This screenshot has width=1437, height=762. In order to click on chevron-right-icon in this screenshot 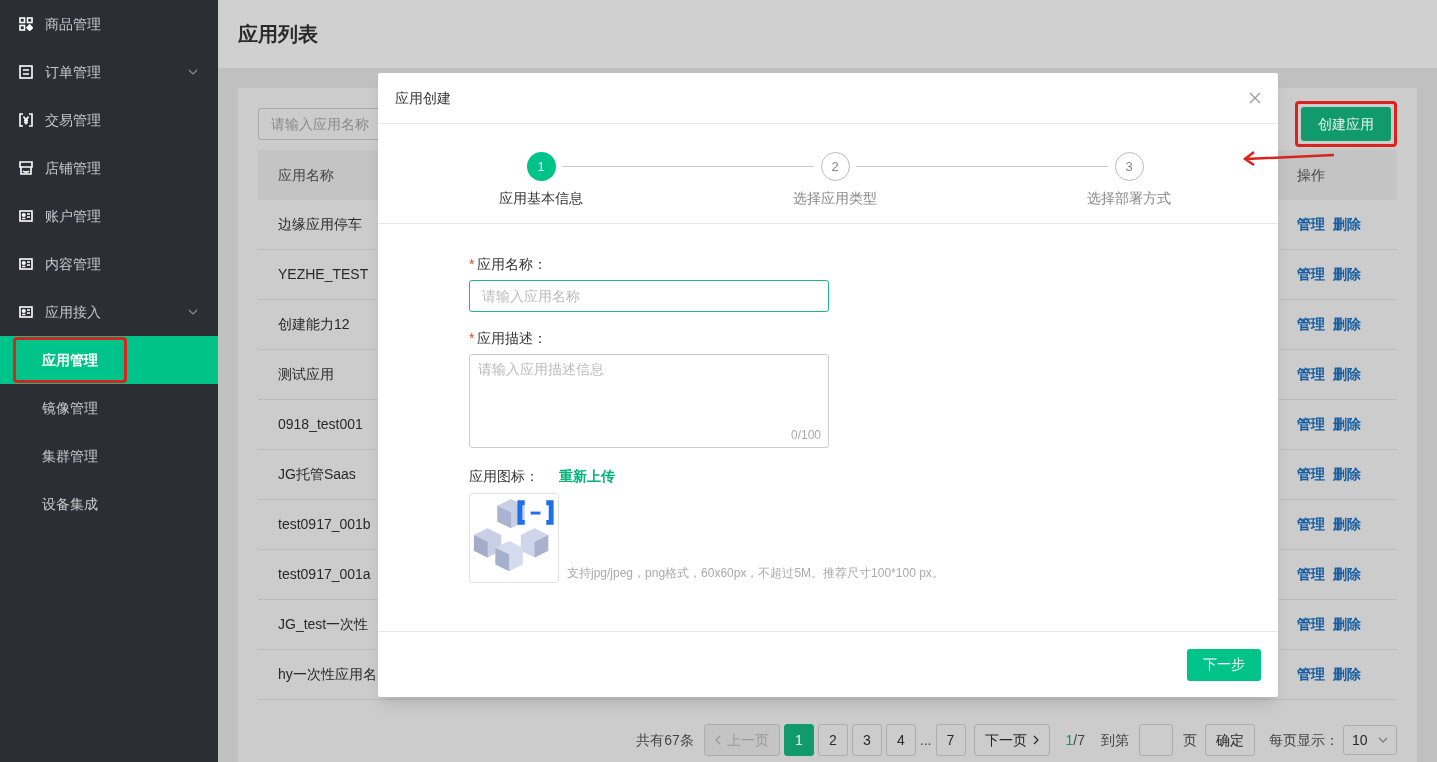, I will do `click(1035, 740)`.